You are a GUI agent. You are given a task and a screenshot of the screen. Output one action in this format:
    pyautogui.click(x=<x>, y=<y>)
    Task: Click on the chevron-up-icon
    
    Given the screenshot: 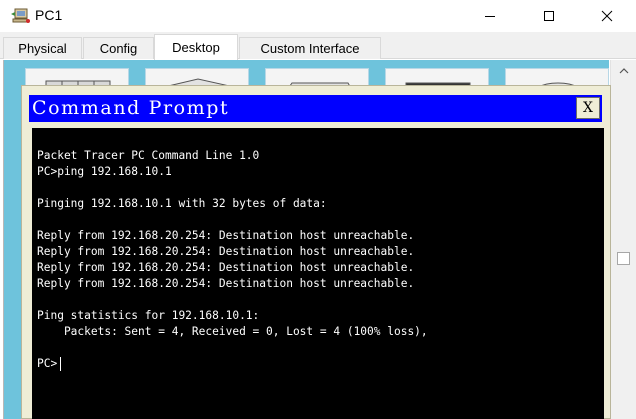 What is the action you would take?
    pyautogui.click(x=624, y=71)
    